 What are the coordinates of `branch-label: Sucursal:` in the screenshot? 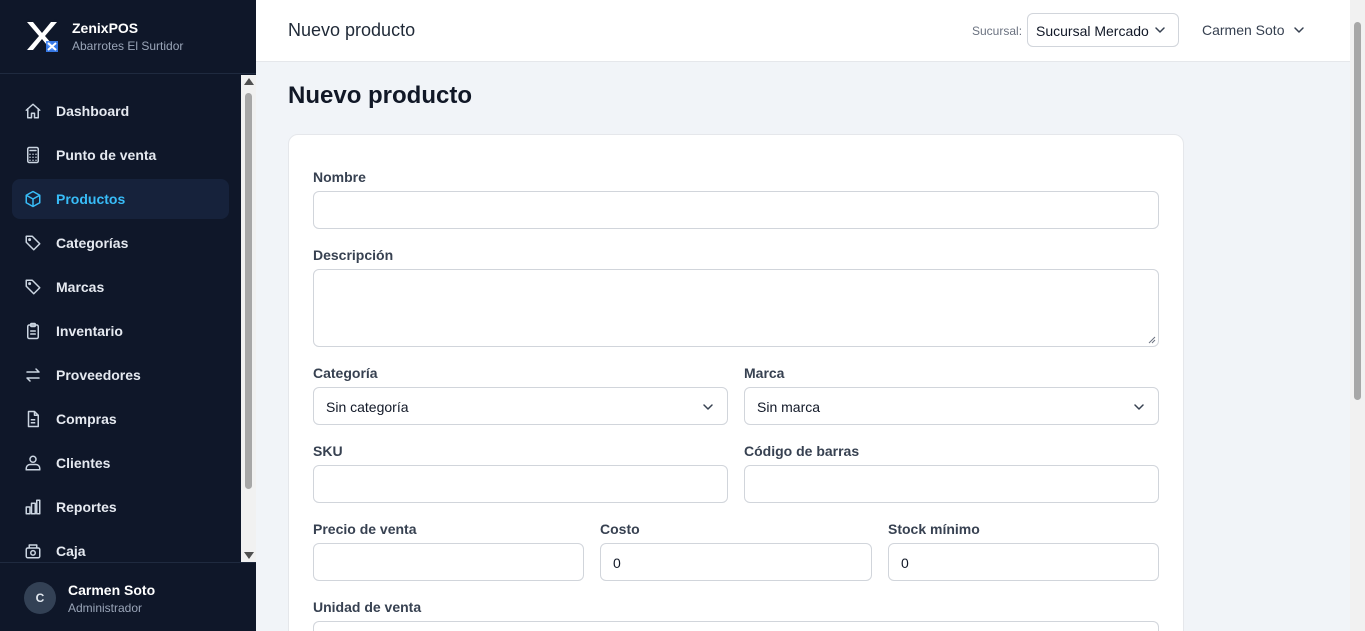 It's located at (997, 31).